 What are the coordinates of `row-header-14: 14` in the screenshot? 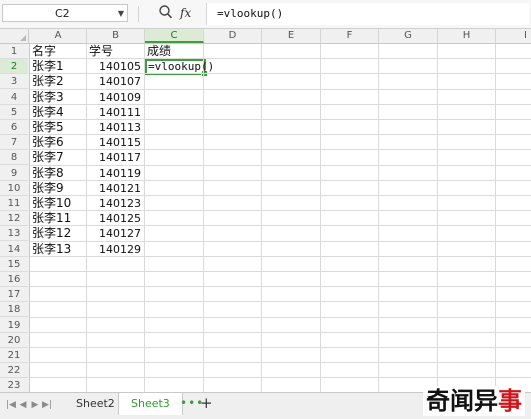 It's located at (14, 249).